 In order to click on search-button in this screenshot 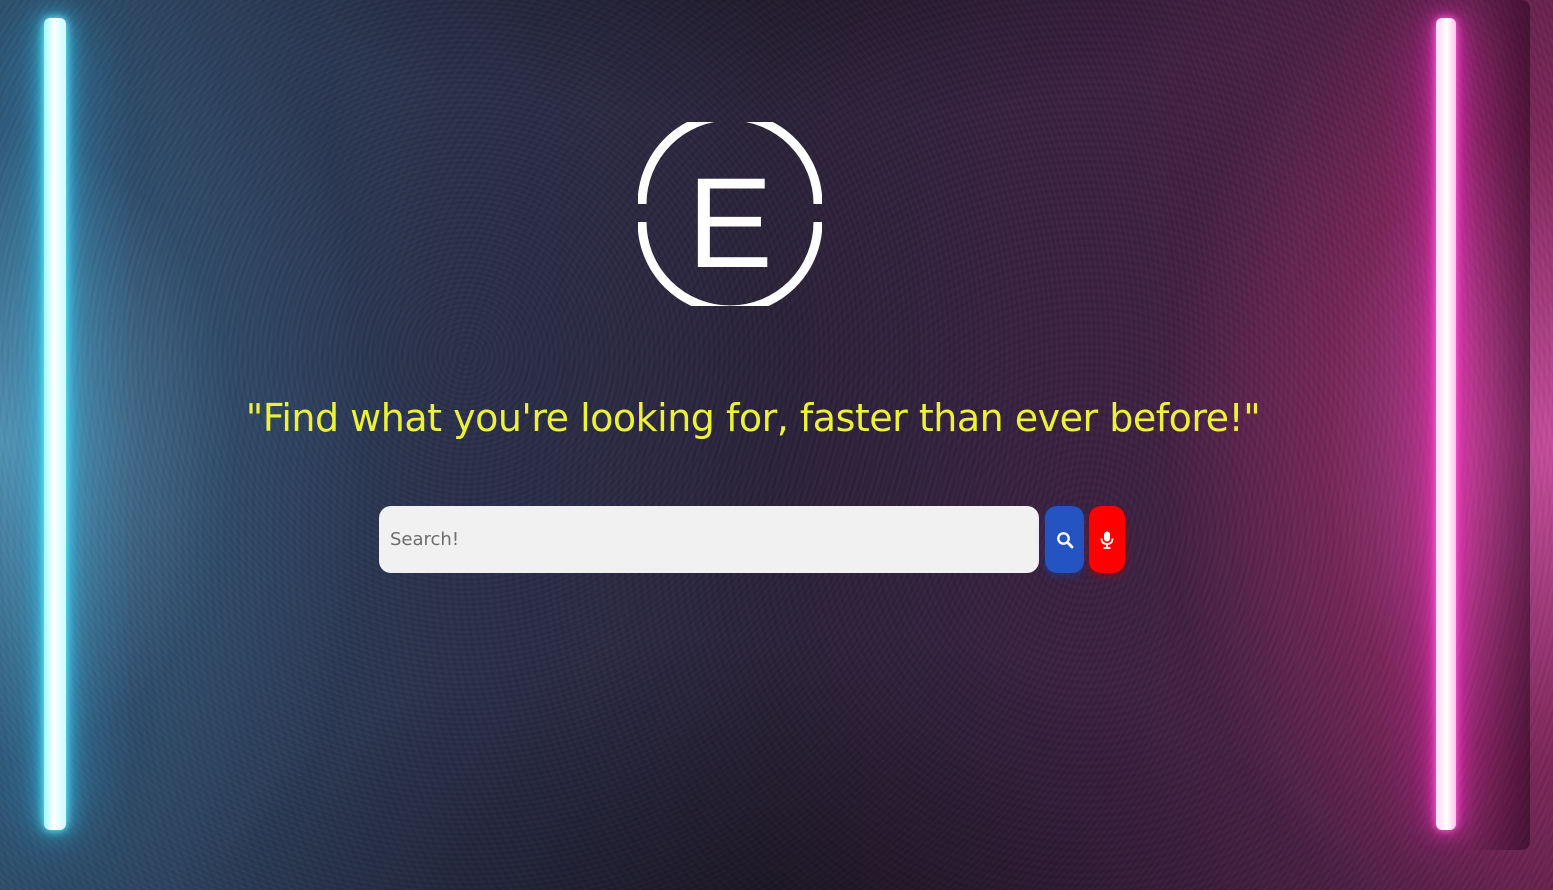, I will do `click(1064, 539)`.